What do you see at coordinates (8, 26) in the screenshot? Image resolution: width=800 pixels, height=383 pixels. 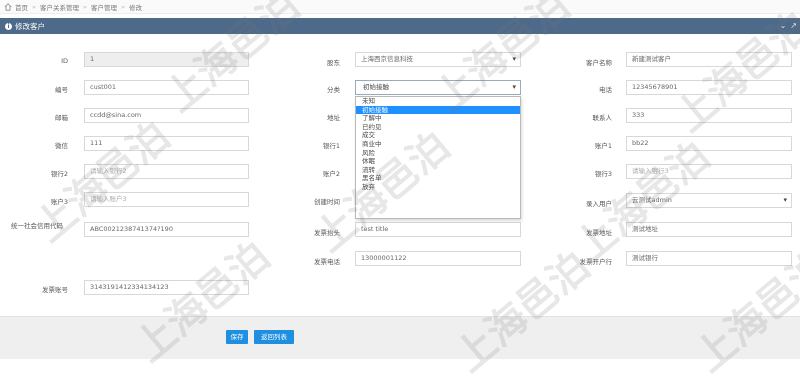 I see `info-icon: i` at bounding box center [8, 26].